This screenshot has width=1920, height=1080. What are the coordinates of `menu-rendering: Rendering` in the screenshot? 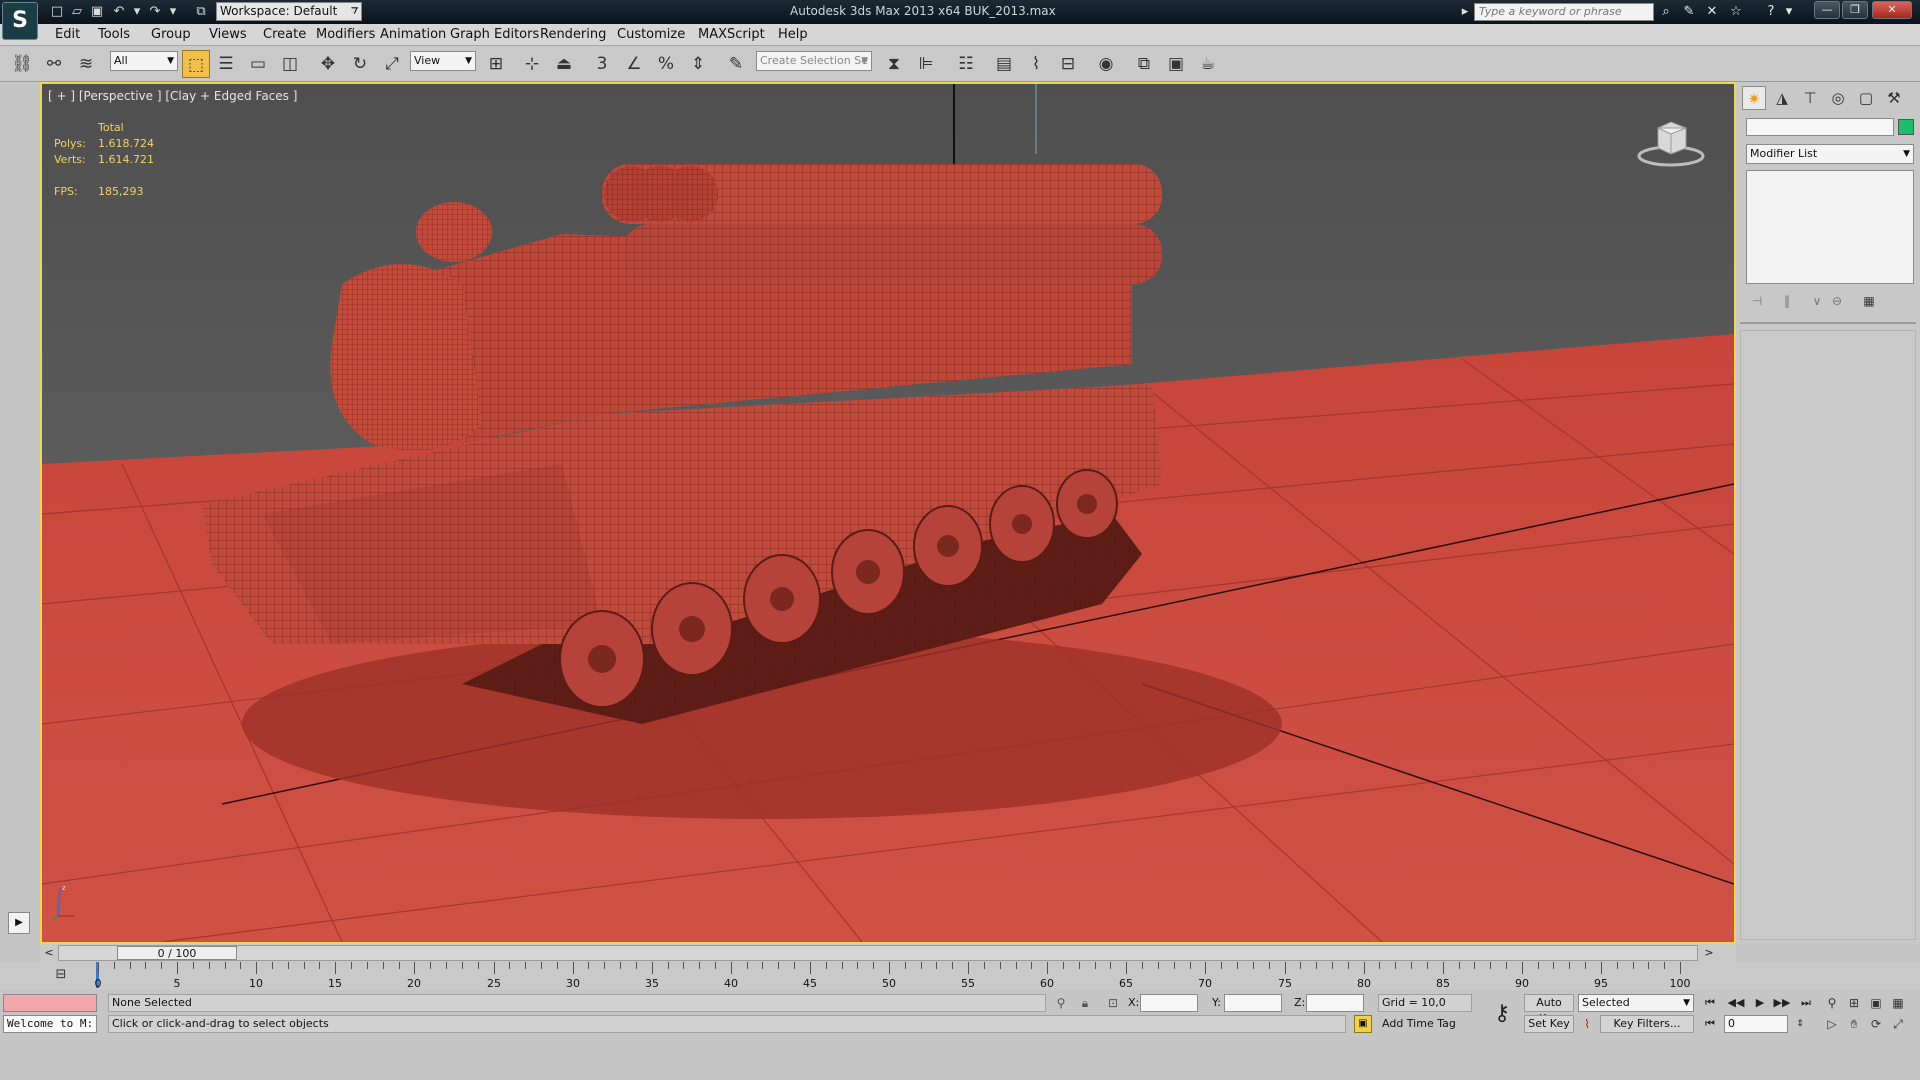 It's located at (573, 34).